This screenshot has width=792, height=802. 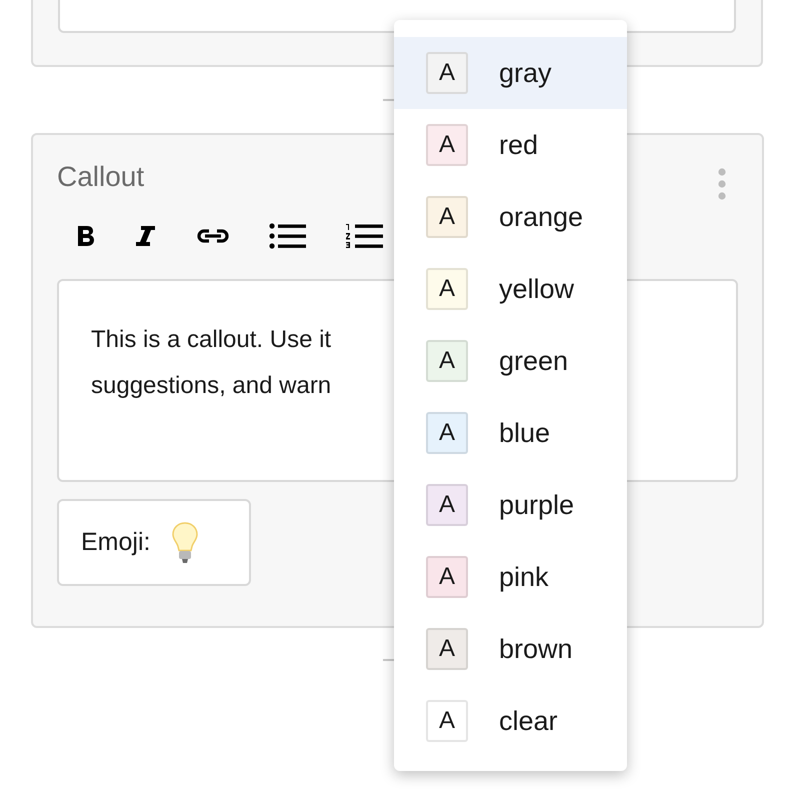 What do you see at coordinates (115, 542) in the screenshot?
I see `emoji-label: Emoji:` at bounding box center [115, 542].